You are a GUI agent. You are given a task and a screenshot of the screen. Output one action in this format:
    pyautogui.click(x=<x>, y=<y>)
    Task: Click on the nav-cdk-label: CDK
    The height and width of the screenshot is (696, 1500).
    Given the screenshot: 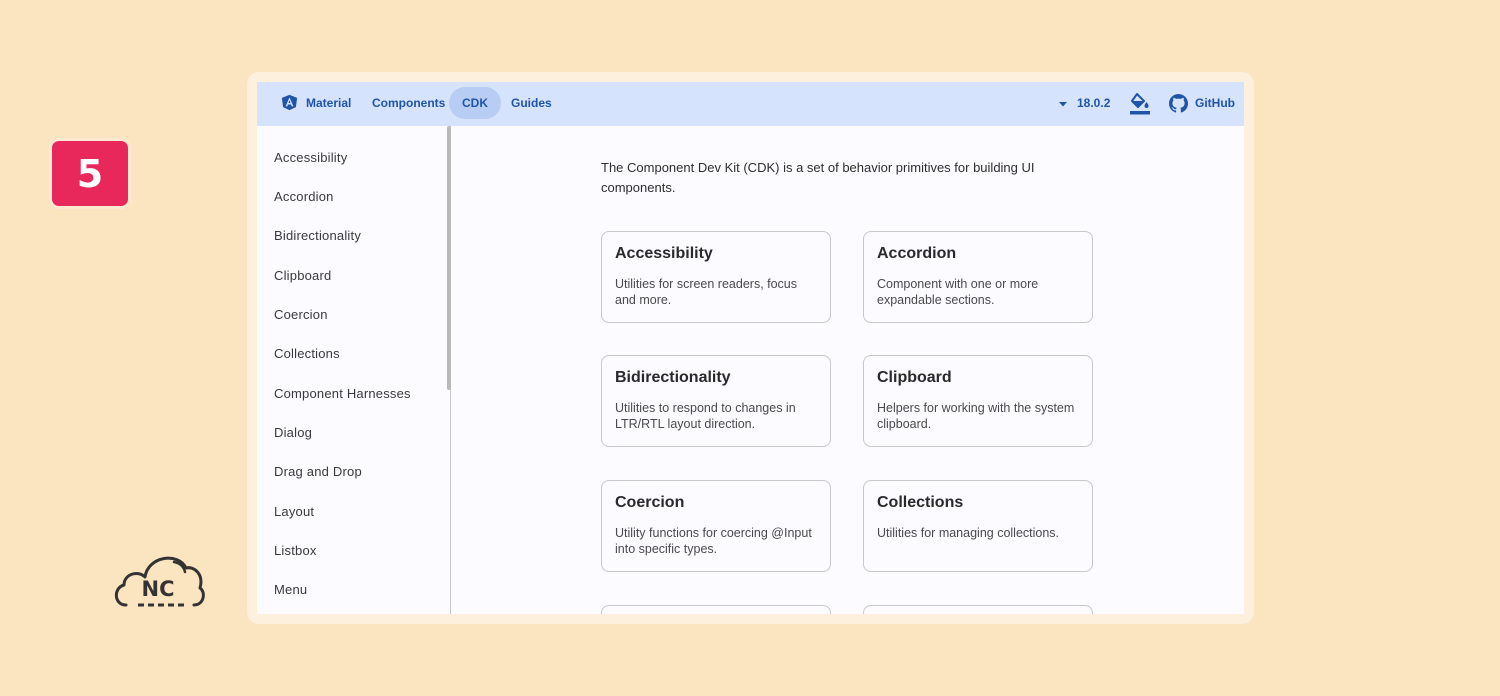 What is the action you would take?
    pyautogui.click(x=475, y=103)
    